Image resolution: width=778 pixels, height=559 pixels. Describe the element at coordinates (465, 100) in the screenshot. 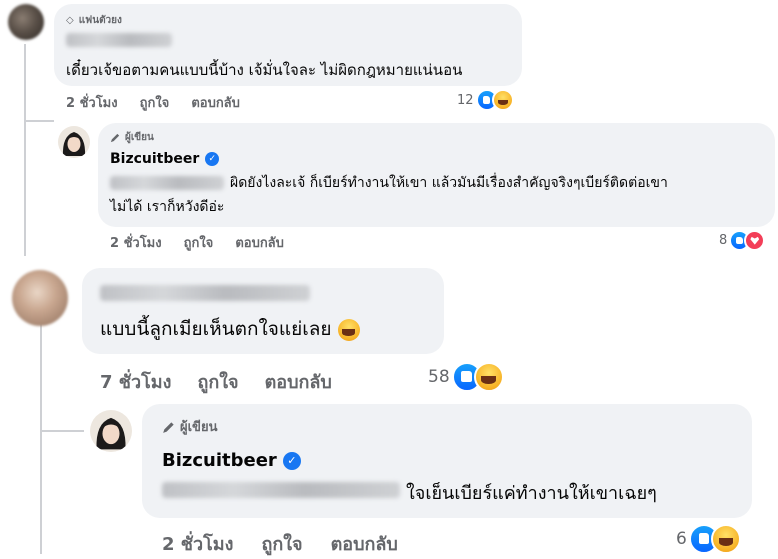

I see `reaction-count: 12` at that location.